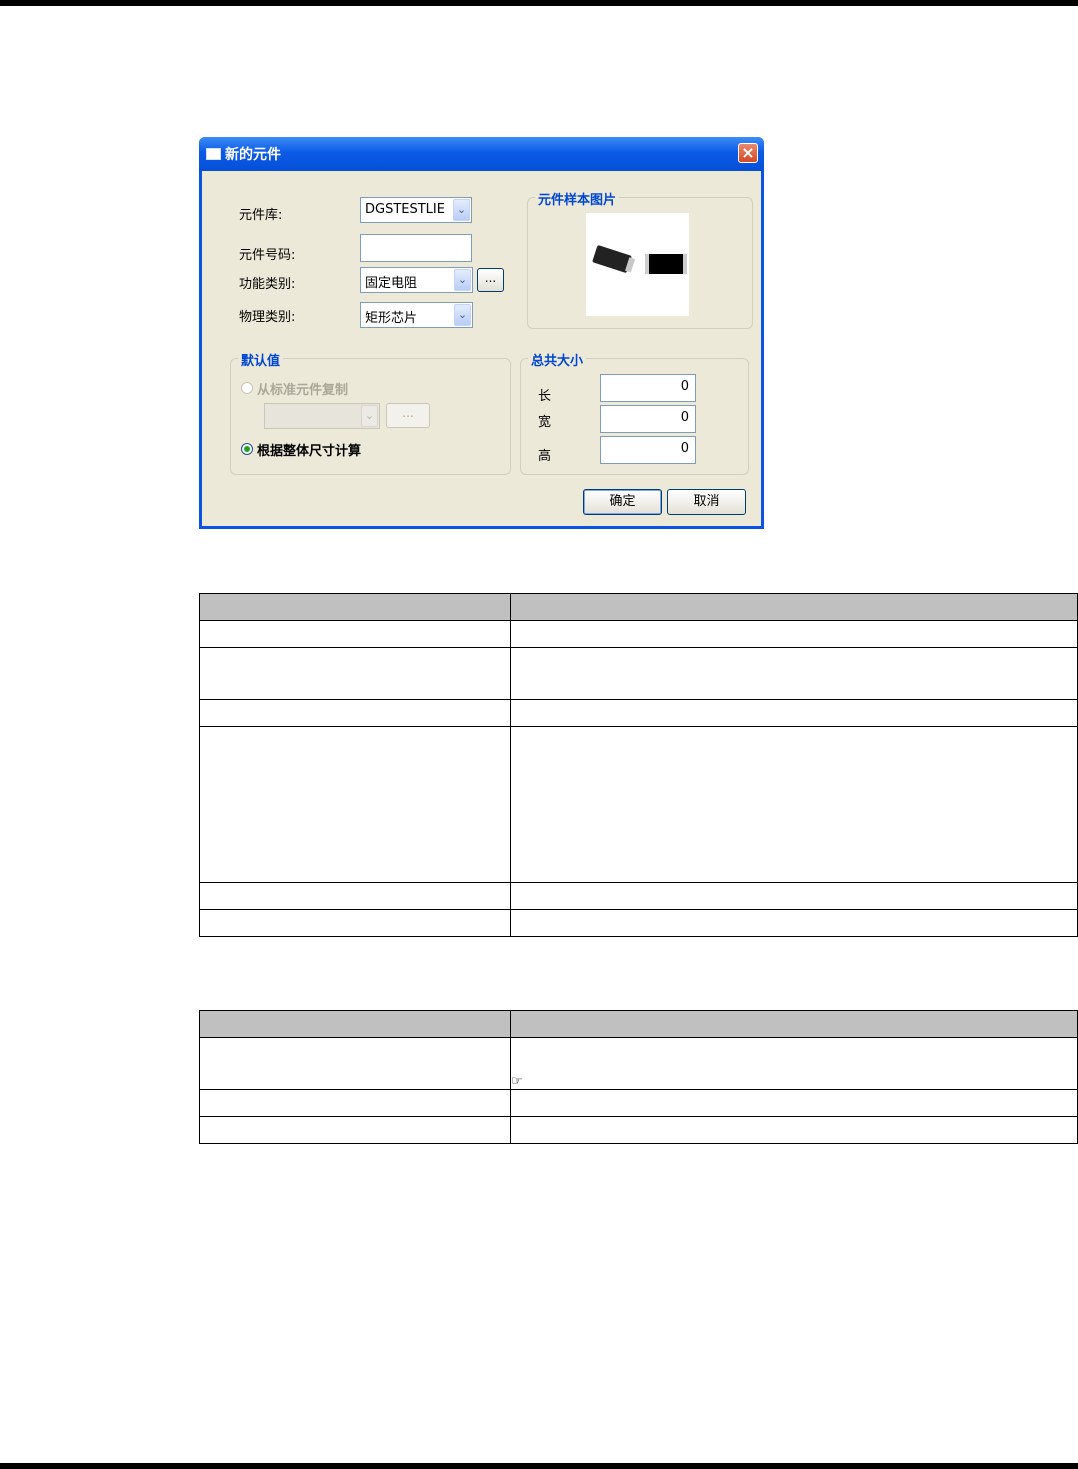  I want to click on bottom-rule, so click(539, 1466).